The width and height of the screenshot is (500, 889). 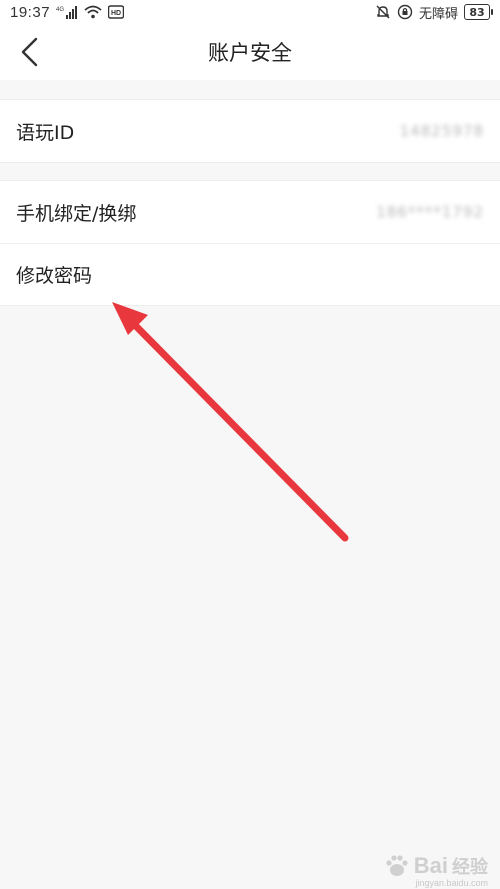 I want to click on watermark-brand: Bai, so click(x=430, y=865).